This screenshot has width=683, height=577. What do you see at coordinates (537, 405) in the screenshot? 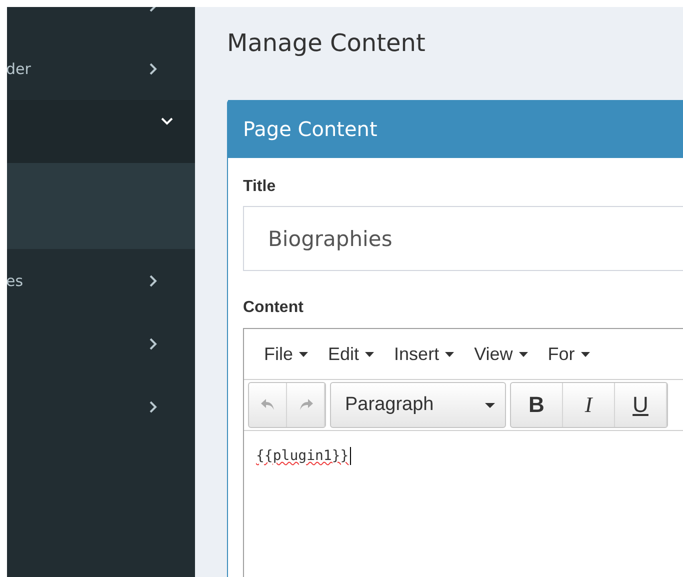
I see `bold-button: B` at bounding box center [537, 405].